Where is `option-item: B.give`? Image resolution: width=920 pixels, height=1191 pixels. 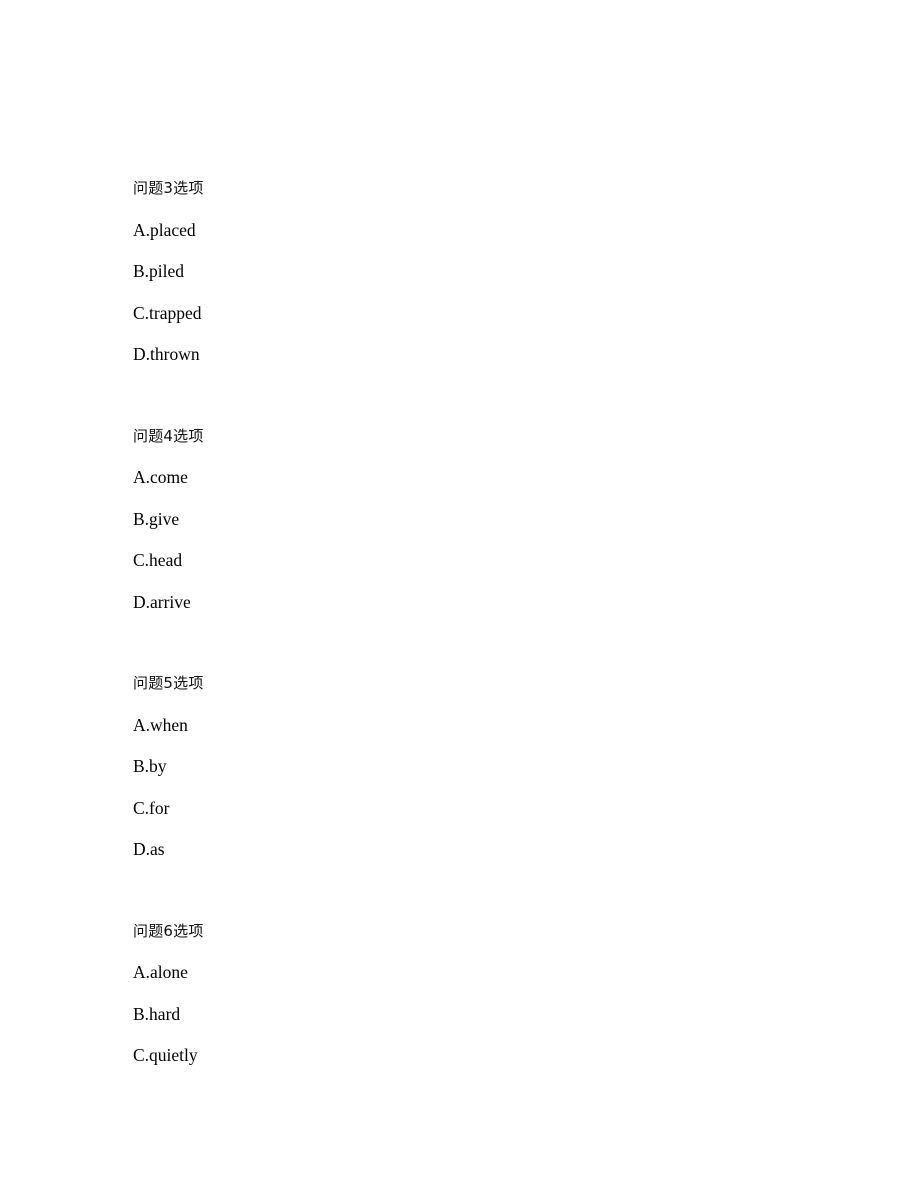
option-item: B.give is located at coordinates (156, 518).